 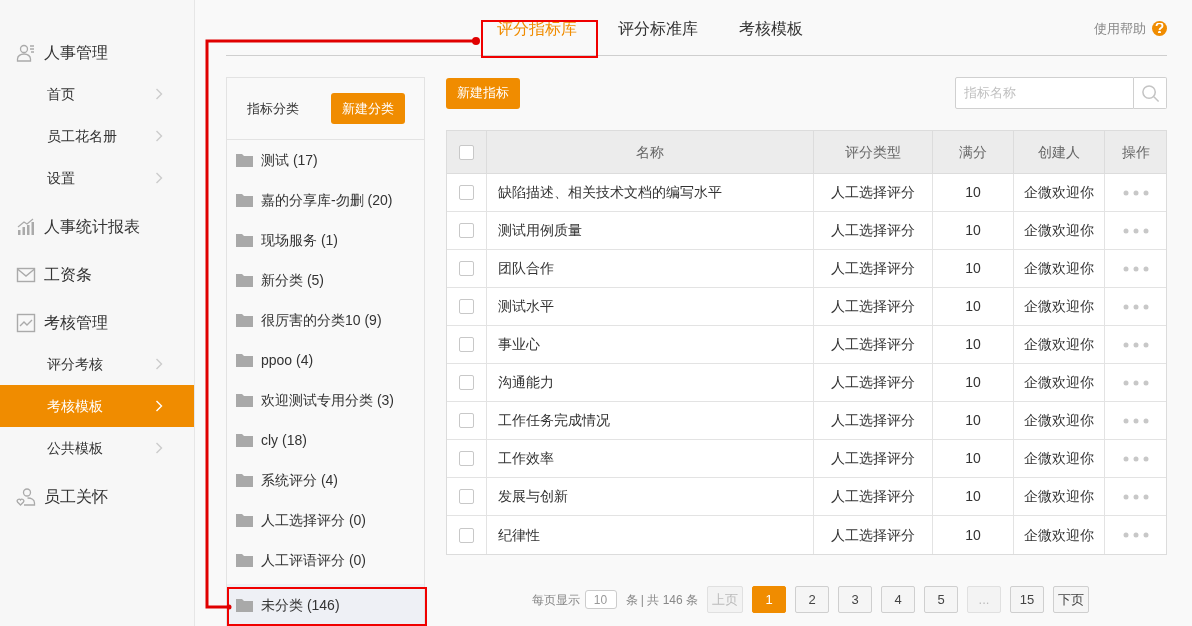 I want to click on total-count: 条 | 共 146 条, so click(x=661, y=600).